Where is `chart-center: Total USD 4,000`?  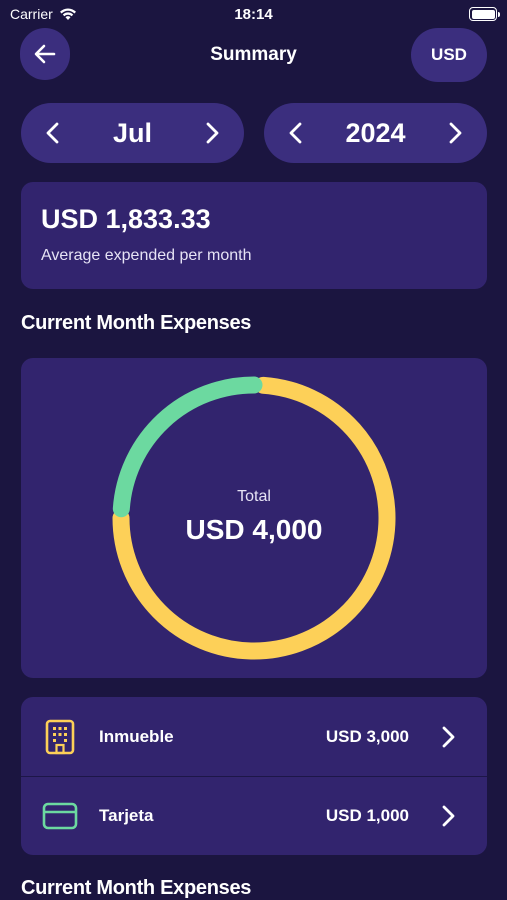 chart-center: Total USD 4,000 is located at coordinates (254, 517).